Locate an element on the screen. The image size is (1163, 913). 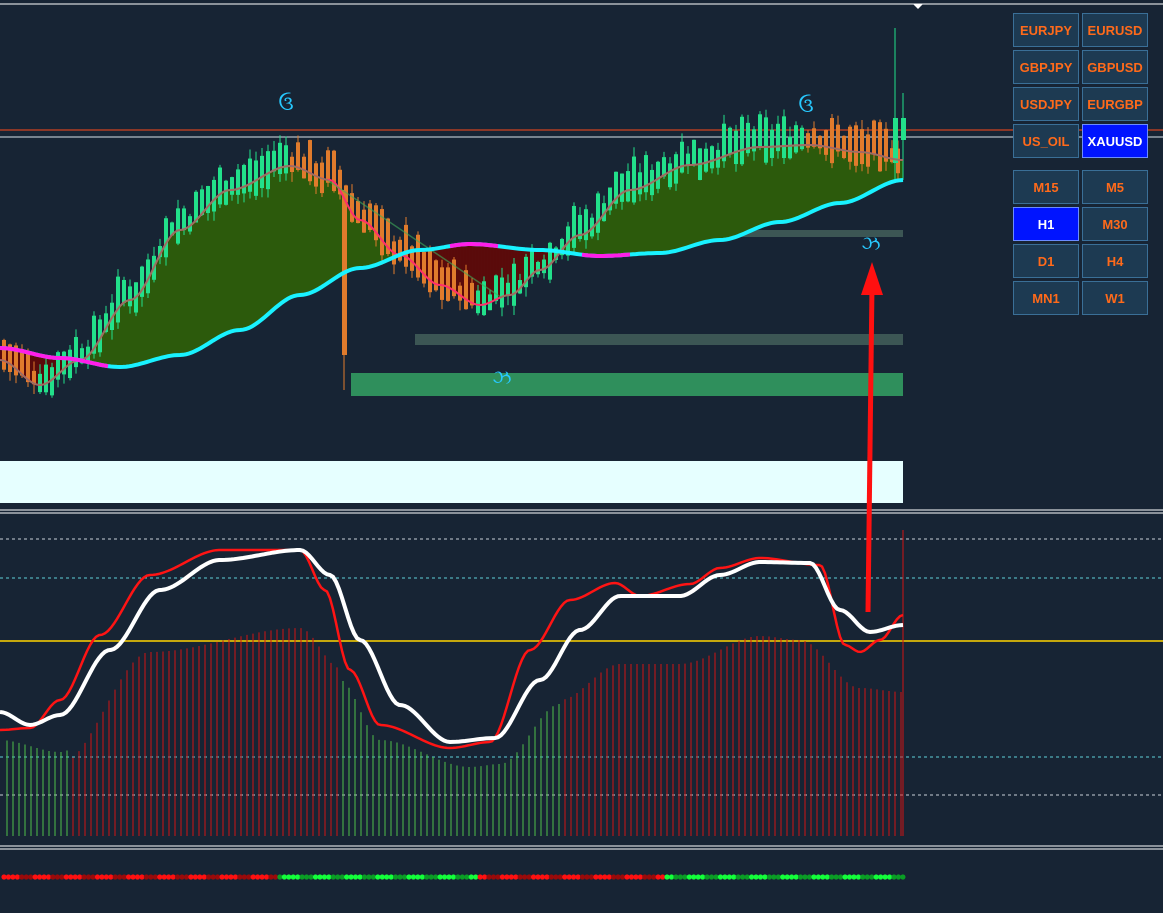
symbol-button-usdjpy: USDJPY is located at coordinates (1046, 104).